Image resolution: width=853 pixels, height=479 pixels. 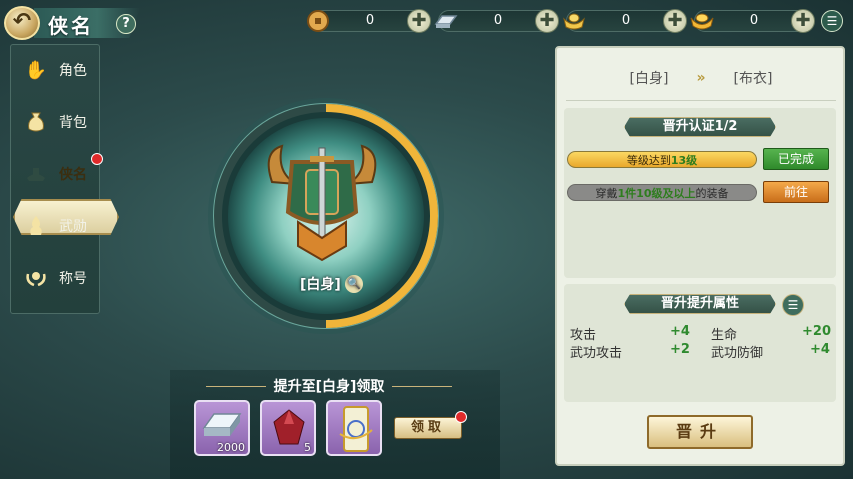 I want to click on currency-silver: 0 ✚, so click(x=496, y=21).